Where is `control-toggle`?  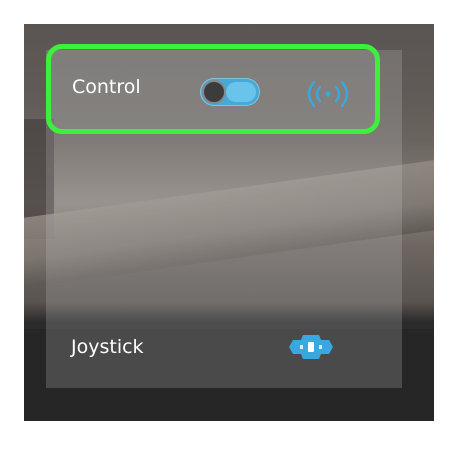
control-toggle is located at coordinates (230, 92).